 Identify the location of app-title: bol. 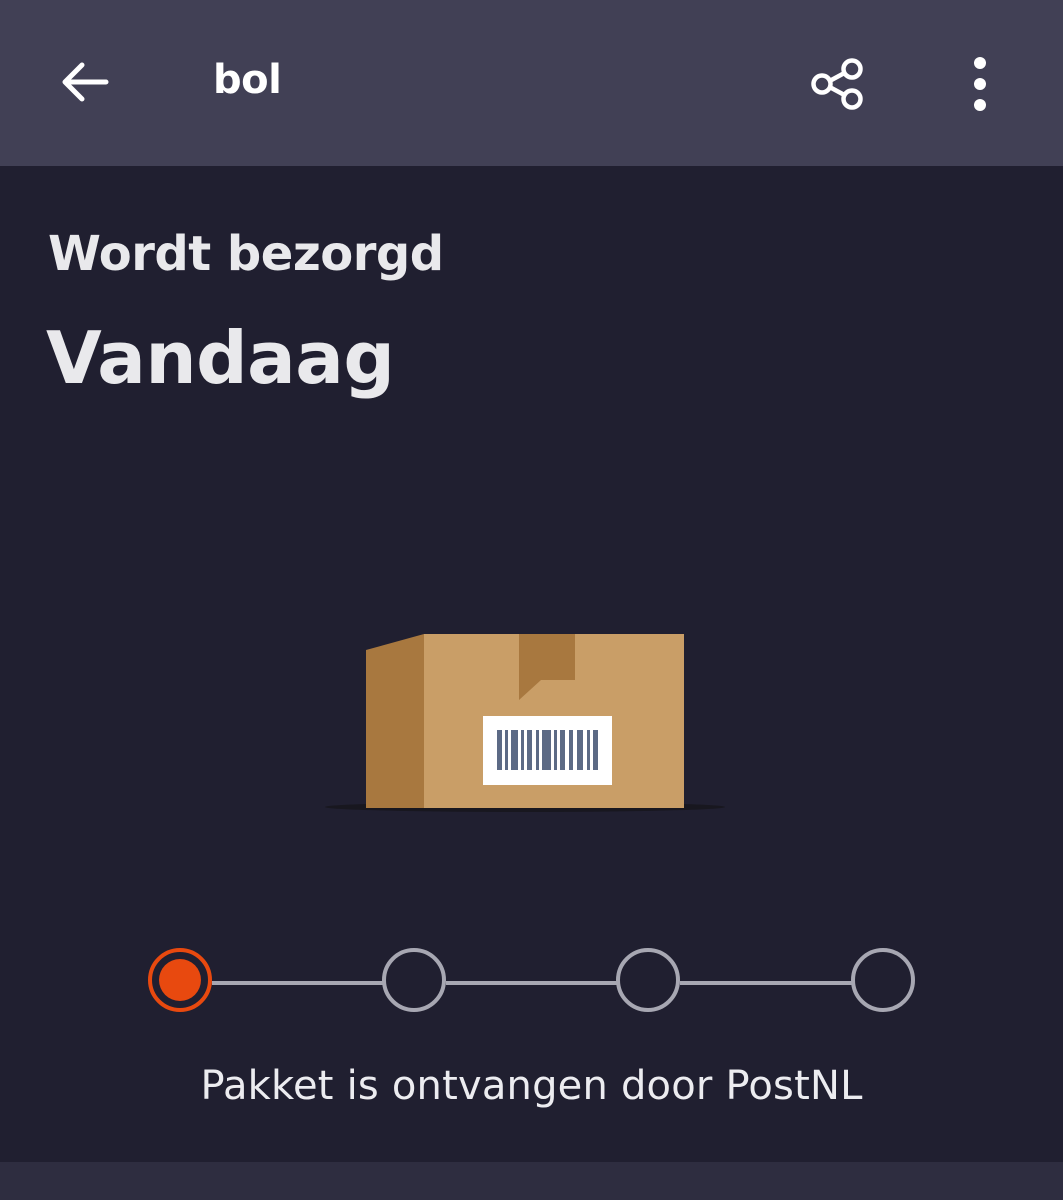
(247, 80).